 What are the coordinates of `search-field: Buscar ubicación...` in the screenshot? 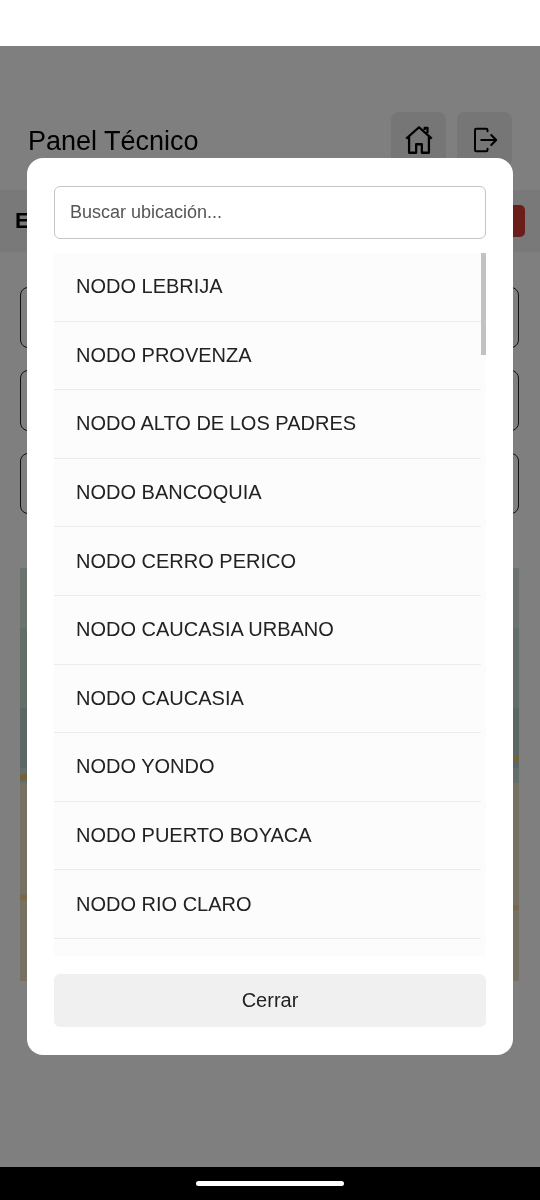 It's located at (270, 212).